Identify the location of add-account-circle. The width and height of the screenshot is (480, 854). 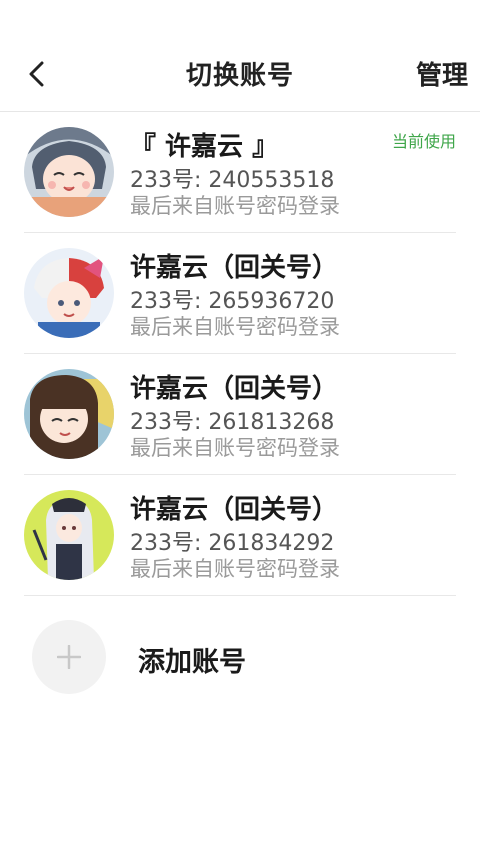
(69, 657).